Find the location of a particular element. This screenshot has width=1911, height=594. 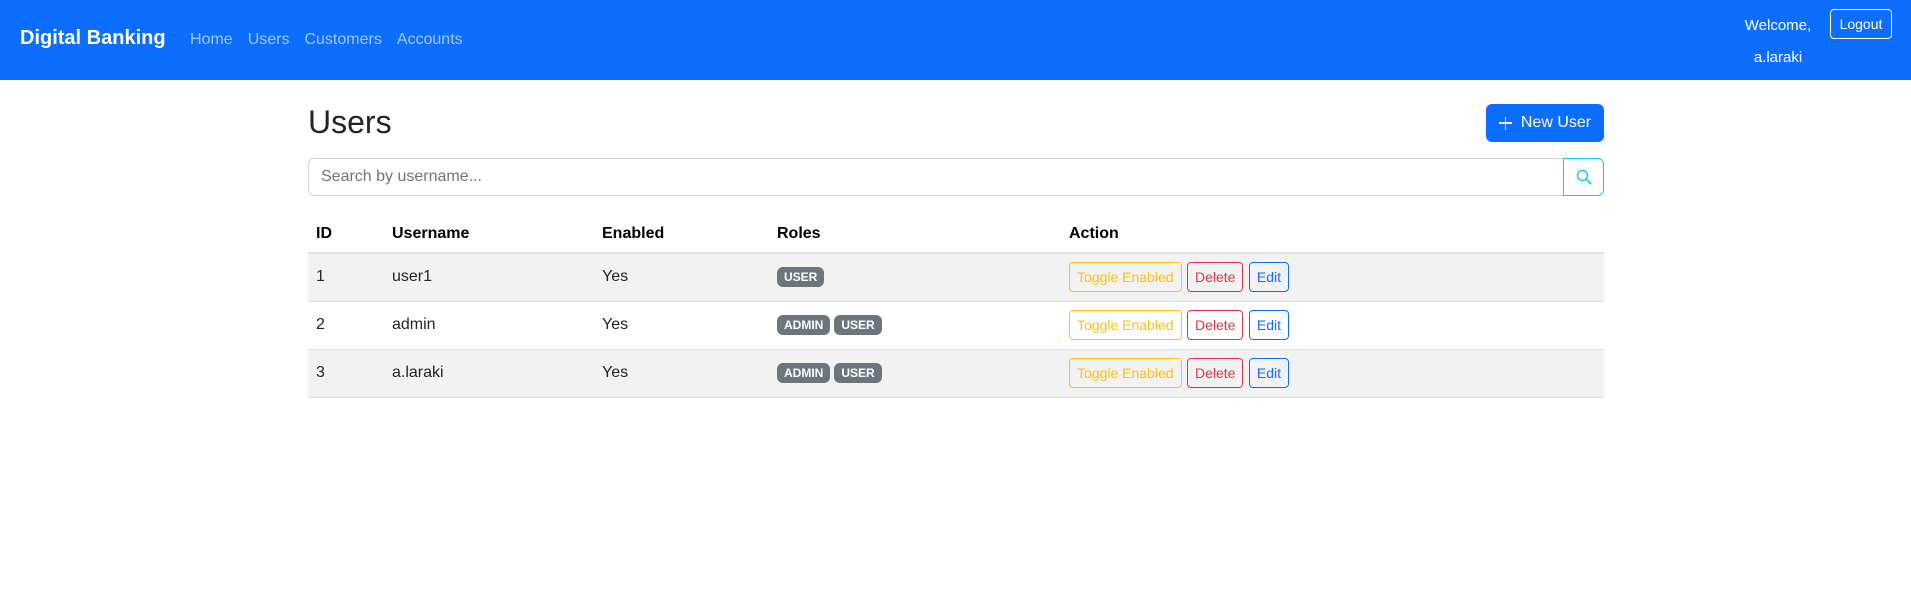

page-title: Users is located at coordinates (350, 122).